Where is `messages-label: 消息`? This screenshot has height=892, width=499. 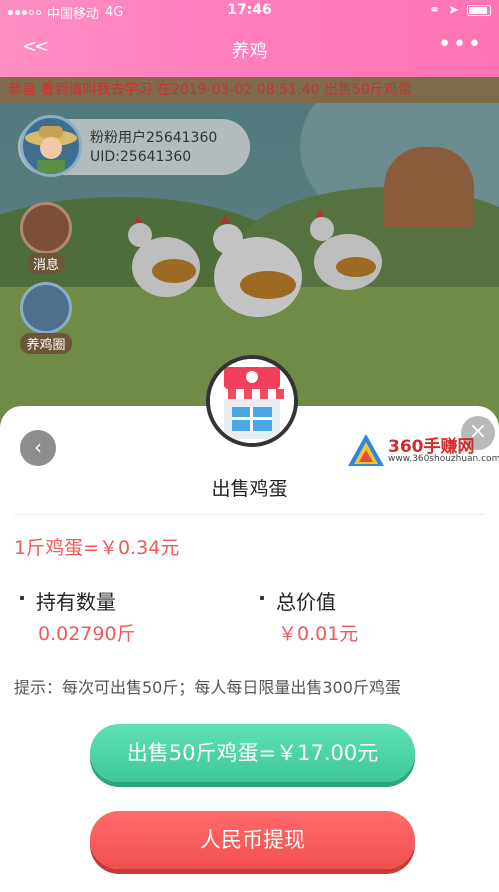
messages-label: 消息 is located at coordinates (45, 263).